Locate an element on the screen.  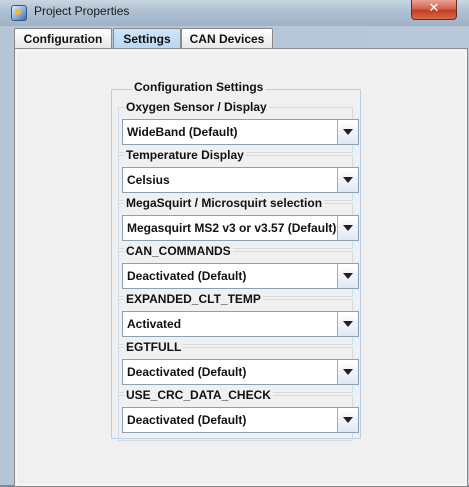
field-label: USE_CRC_DATA_CHECK is located at coordinates (198, 395).